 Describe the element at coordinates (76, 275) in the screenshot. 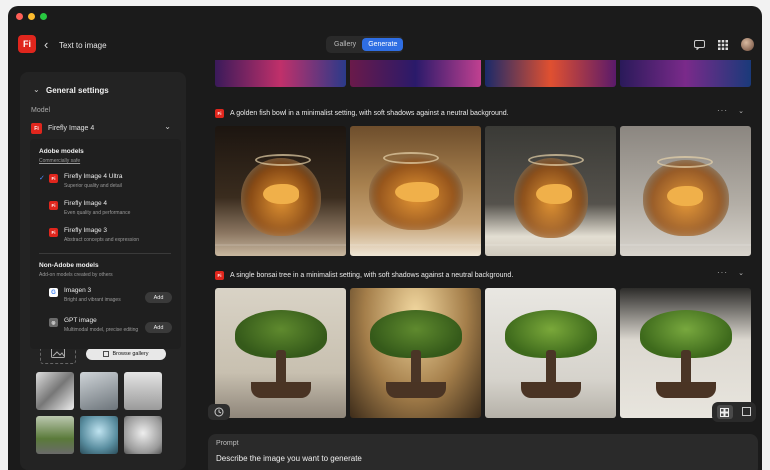

I see `non-adobe-models-subtitle: Add-on models created by others` at that location.